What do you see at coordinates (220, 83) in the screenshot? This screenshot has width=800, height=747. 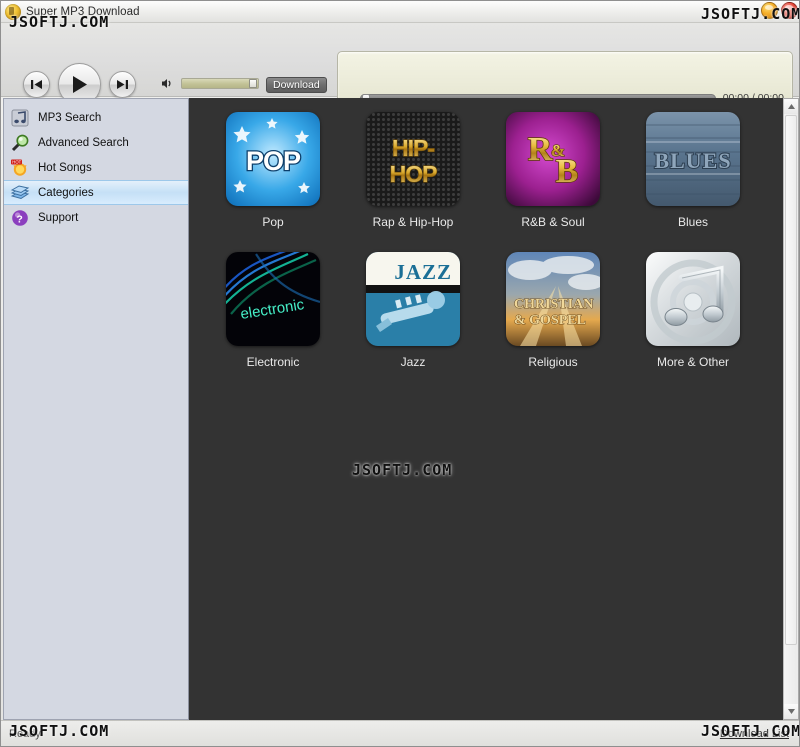 I see `volume-slider` at bounding box center [220, 83].